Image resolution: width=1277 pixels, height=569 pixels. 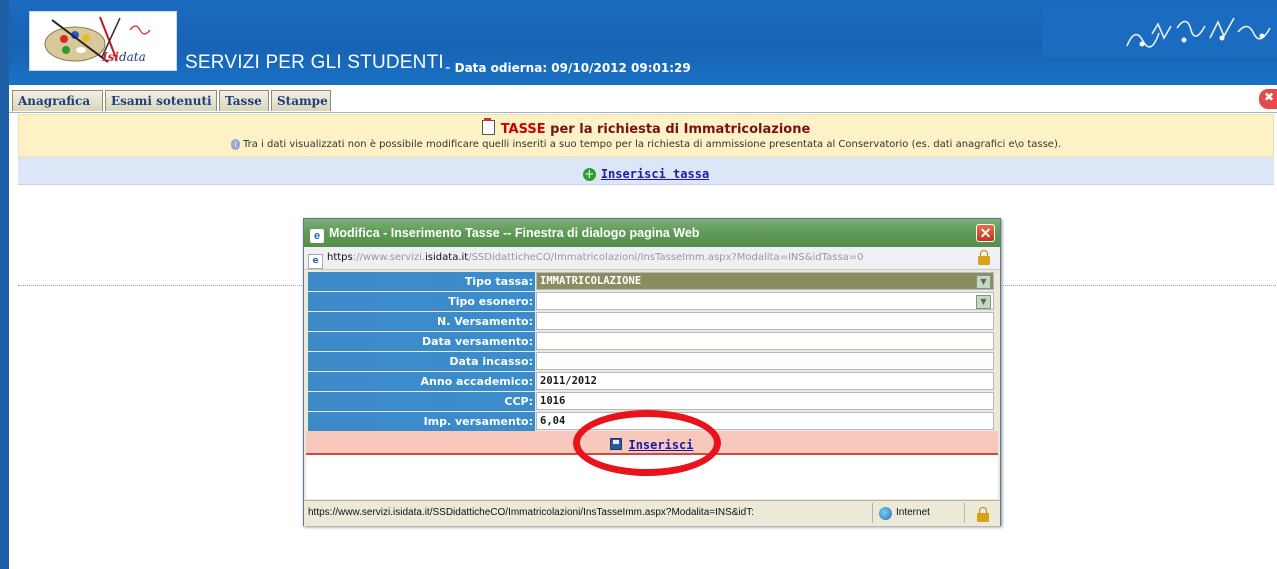 I want to click on data-versamento-input, so click(x=765, y=341).